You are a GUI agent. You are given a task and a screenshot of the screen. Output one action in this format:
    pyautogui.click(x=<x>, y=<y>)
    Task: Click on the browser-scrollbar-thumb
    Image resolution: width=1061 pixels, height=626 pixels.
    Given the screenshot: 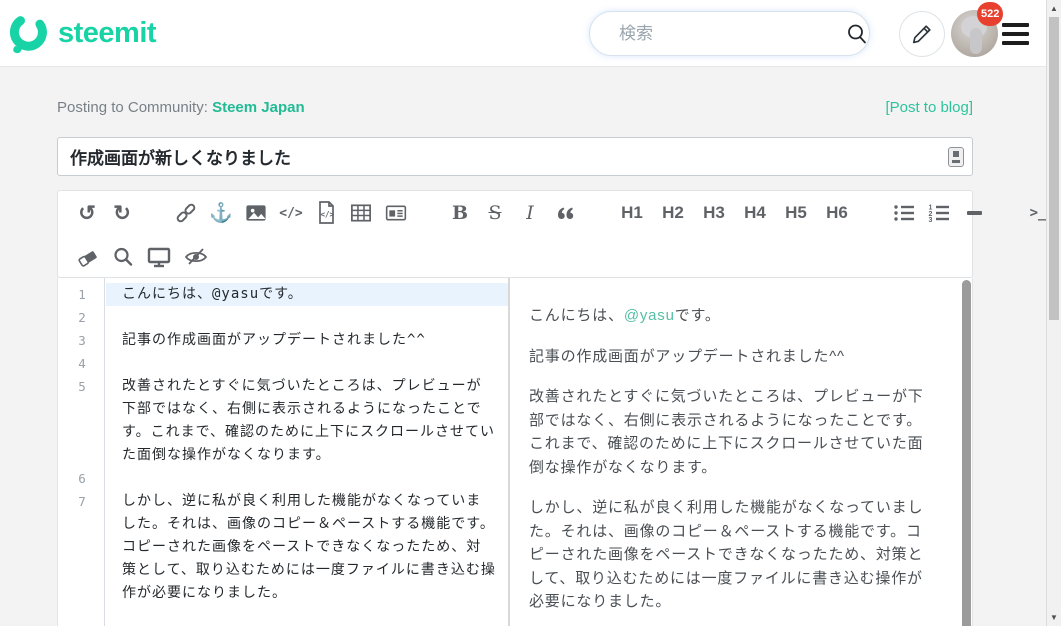 What is the action you would take?
    pyautogui.click(x=1054, y=168)
    